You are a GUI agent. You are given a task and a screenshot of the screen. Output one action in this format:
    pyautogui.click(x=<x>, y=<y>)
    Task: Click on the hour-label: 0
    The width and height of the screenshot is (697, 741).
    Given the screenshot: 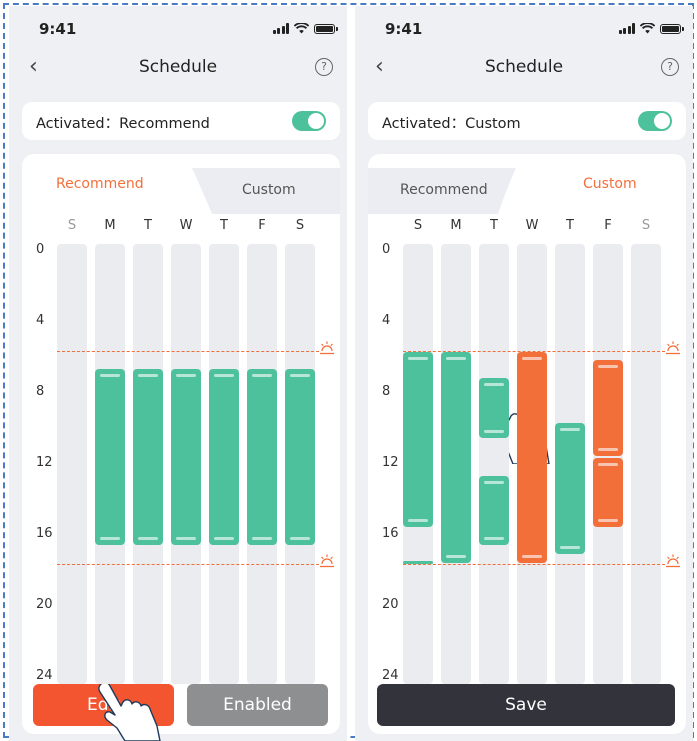 What is the action you would take?
    pyautogui.click(x=386, y=249)
    